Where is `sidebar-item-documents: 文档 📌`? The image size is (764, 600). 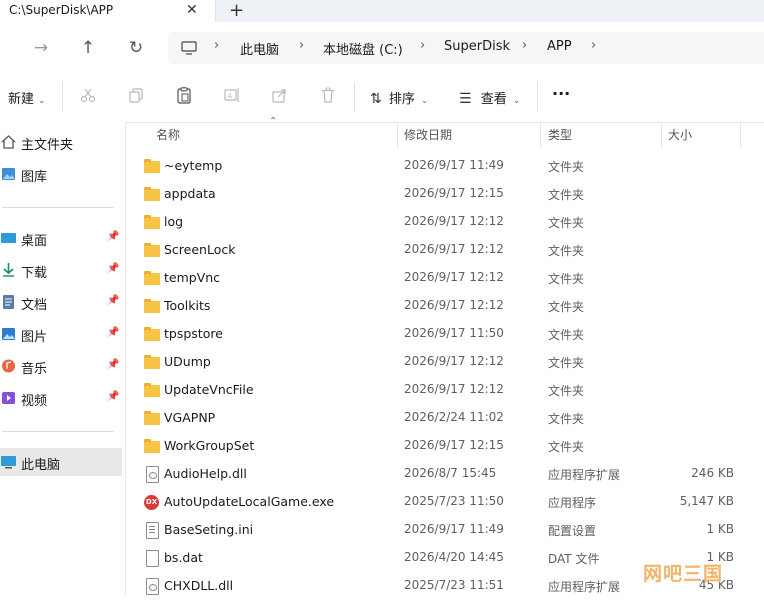
sidebar-item-documents: 文档 📌 is located at coordinates (61, 302).